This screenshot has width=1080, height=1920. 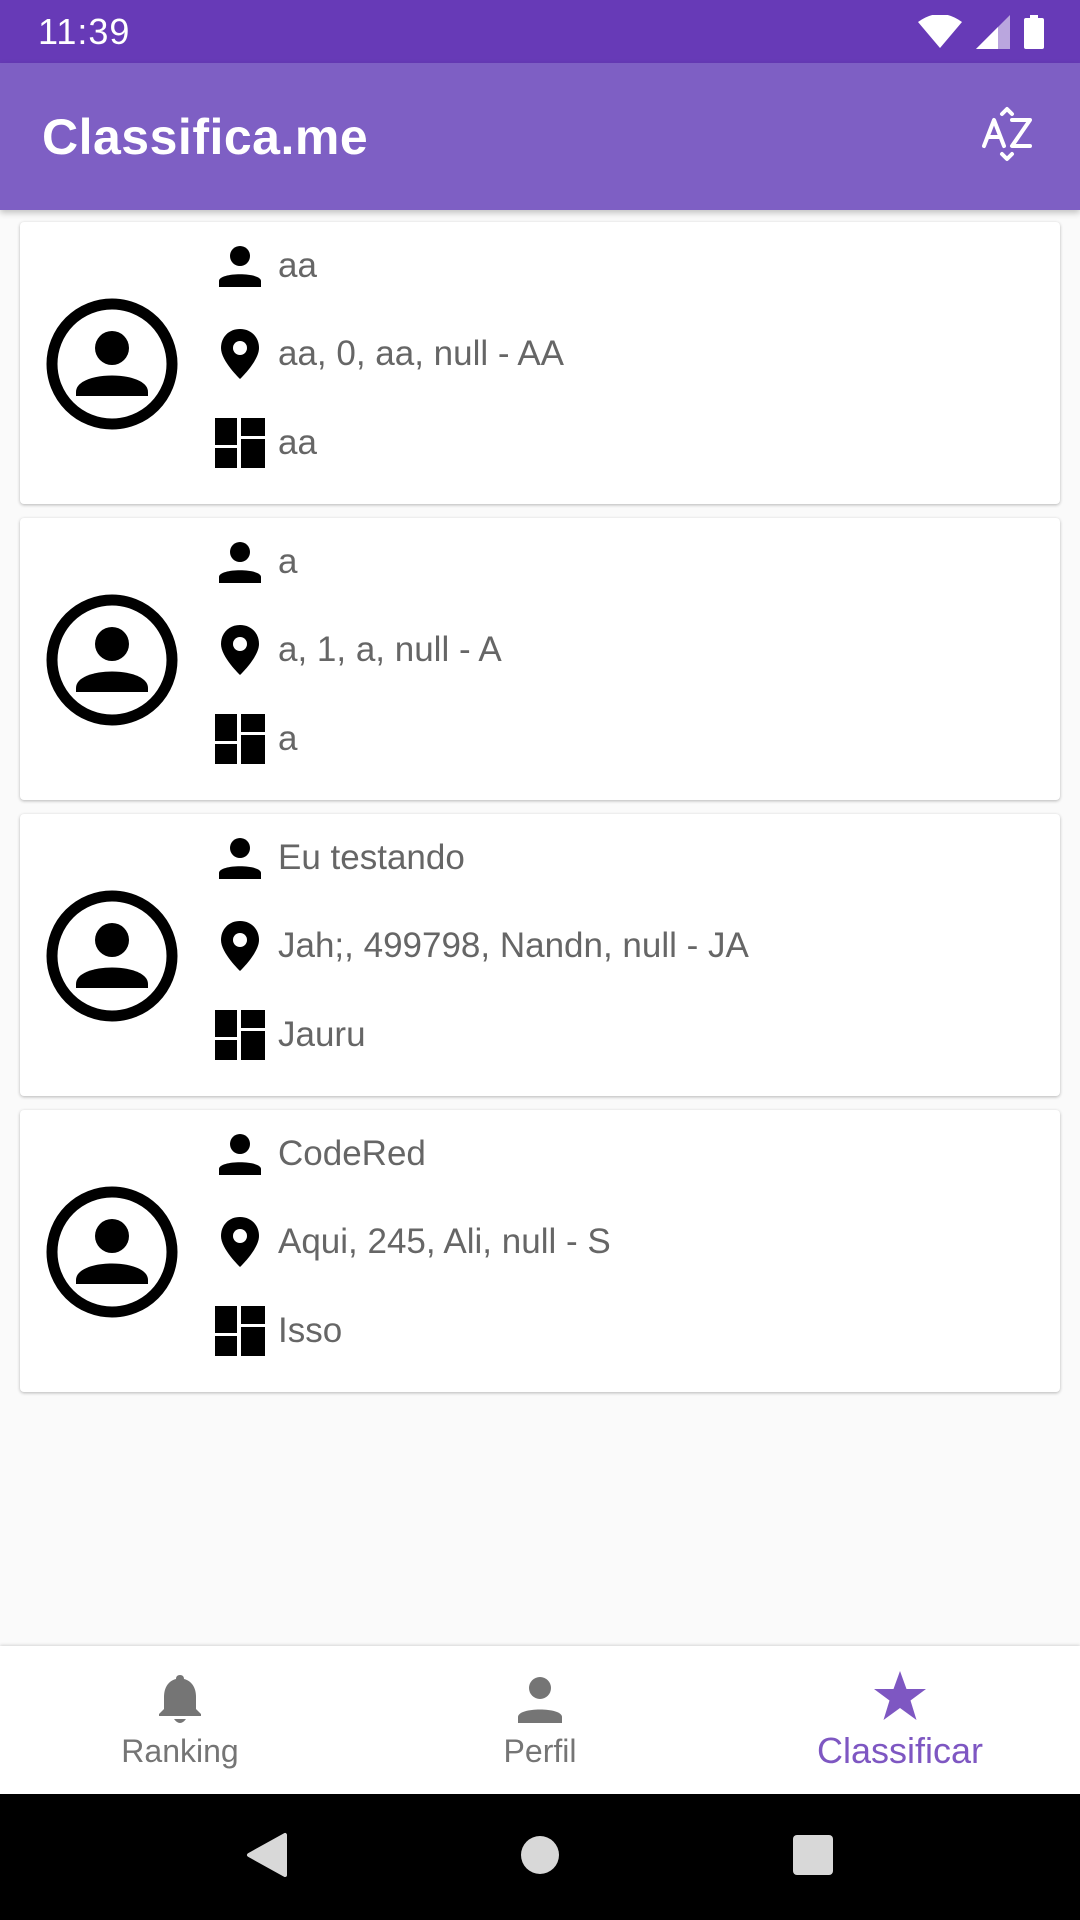 I want to click on establishment-card: a a, 1, a, null - A a, so click(x=540, y=659).